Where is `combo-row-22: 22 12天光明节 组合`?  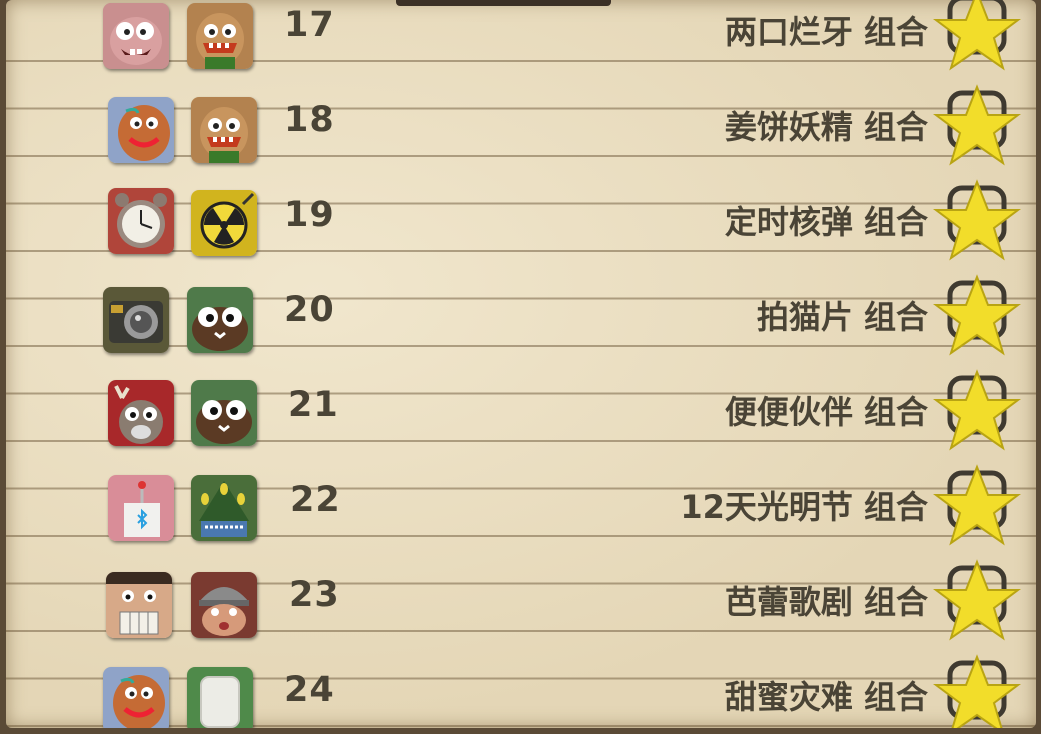
combo-row-22: 22 12天光明节 组合 is located at coordinates (521, 510).